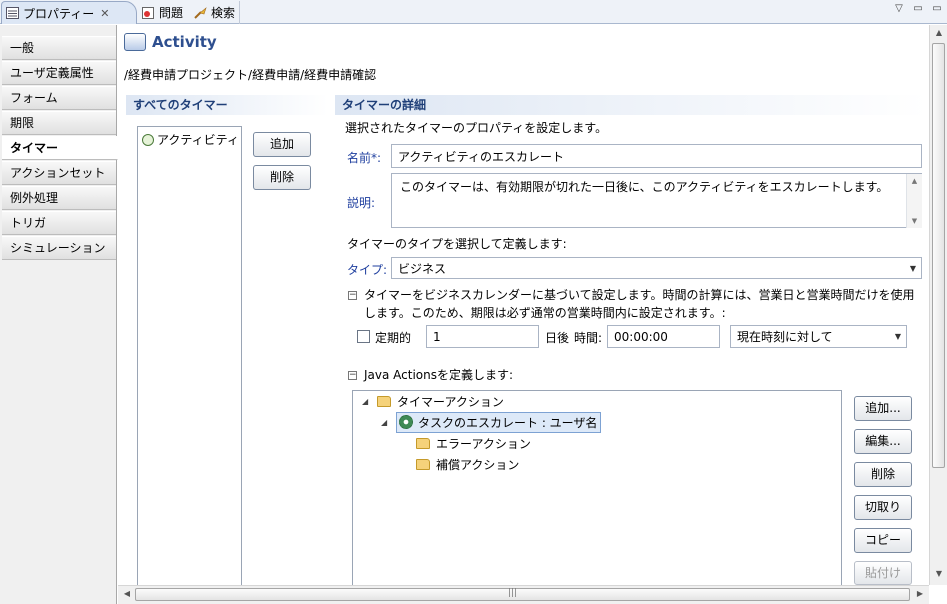  Describe the element at coordinates (439, 375) in the screenshot. I see `java-actions-header: Java Actionsを定義します:` at that location.